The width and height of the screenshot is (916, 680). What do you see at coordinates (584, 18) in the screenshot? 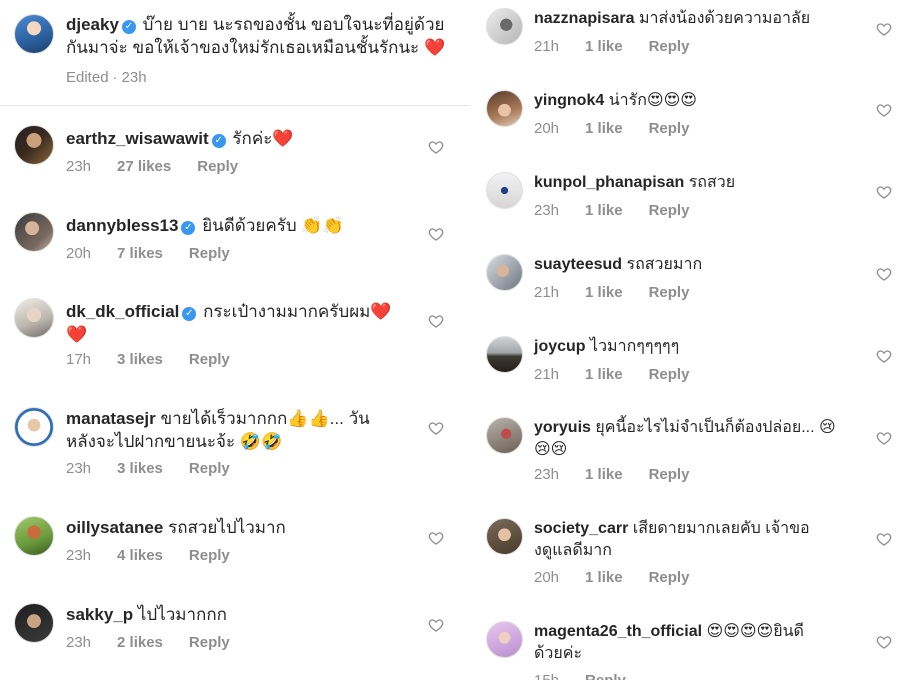
I see `comment-username: nazznapisara` at bounding box center [584, 18].